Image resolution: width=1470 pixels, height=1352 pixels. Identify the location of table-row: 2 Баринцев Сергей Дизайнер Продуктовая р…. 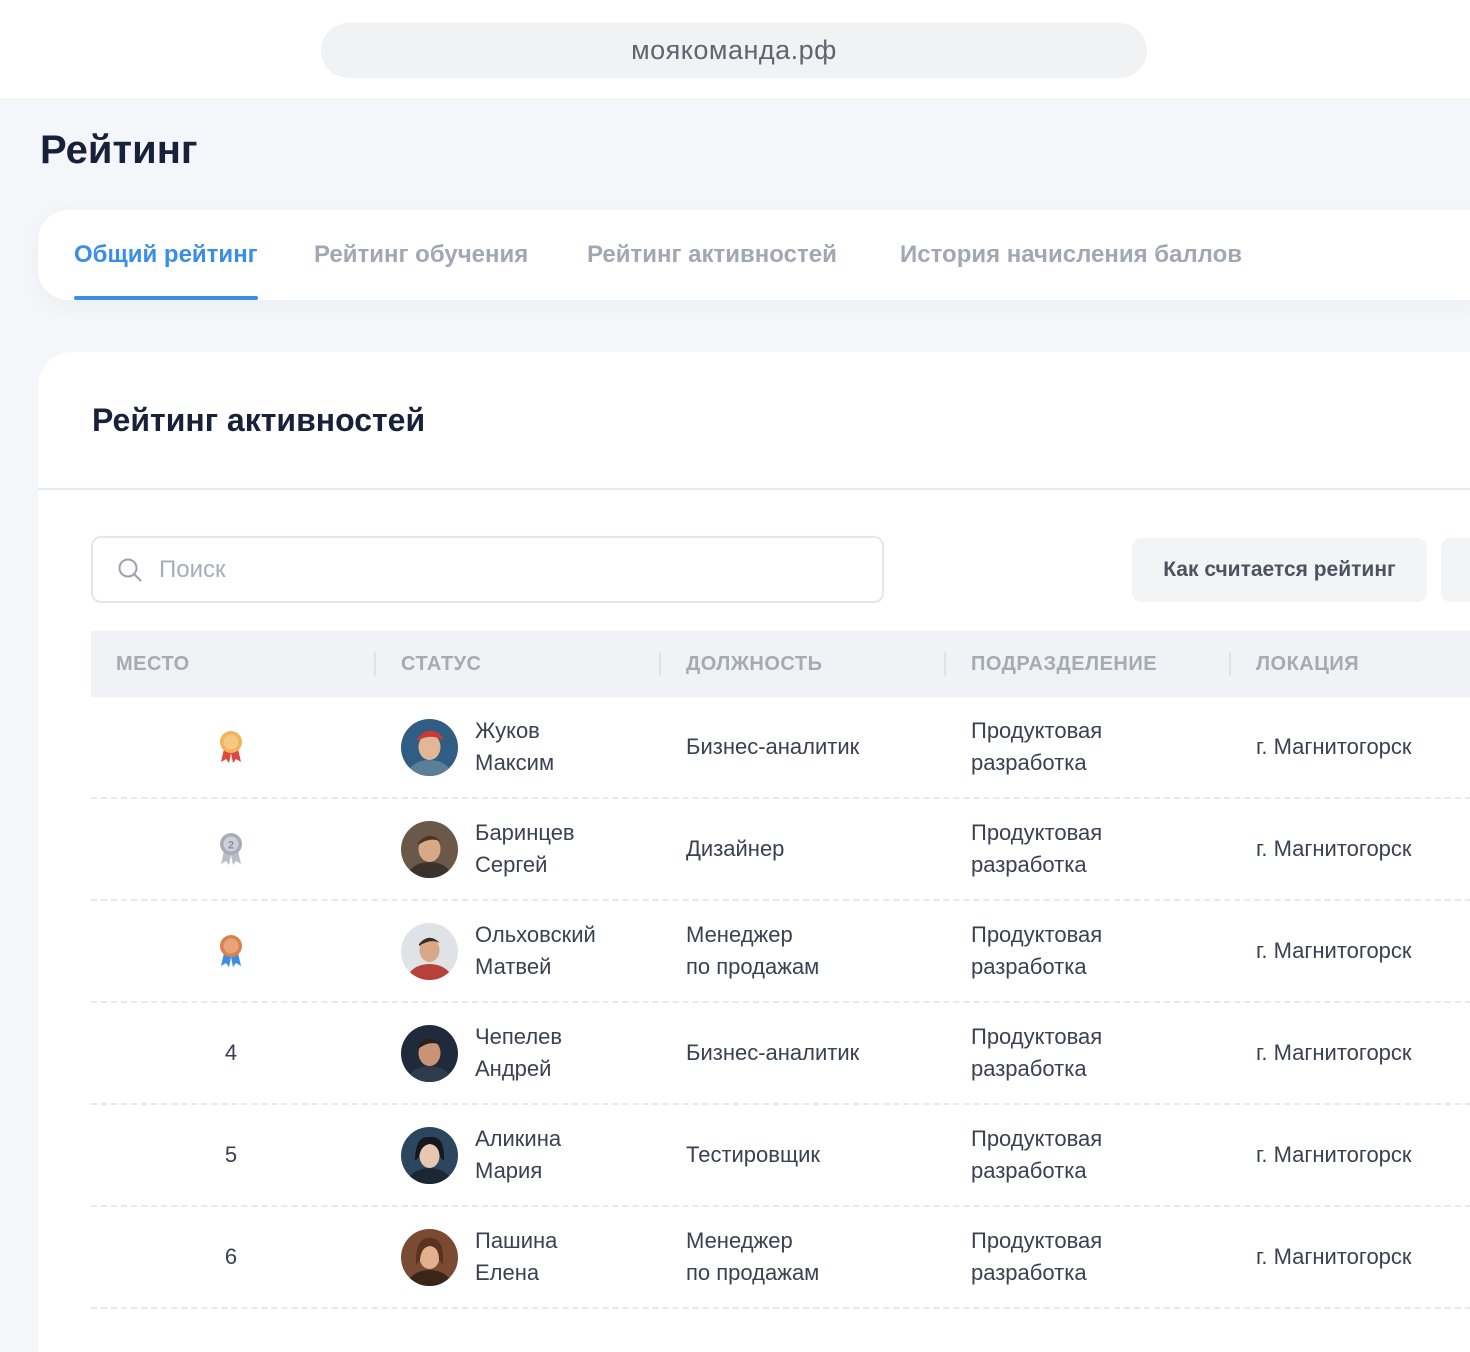
(780, 850).